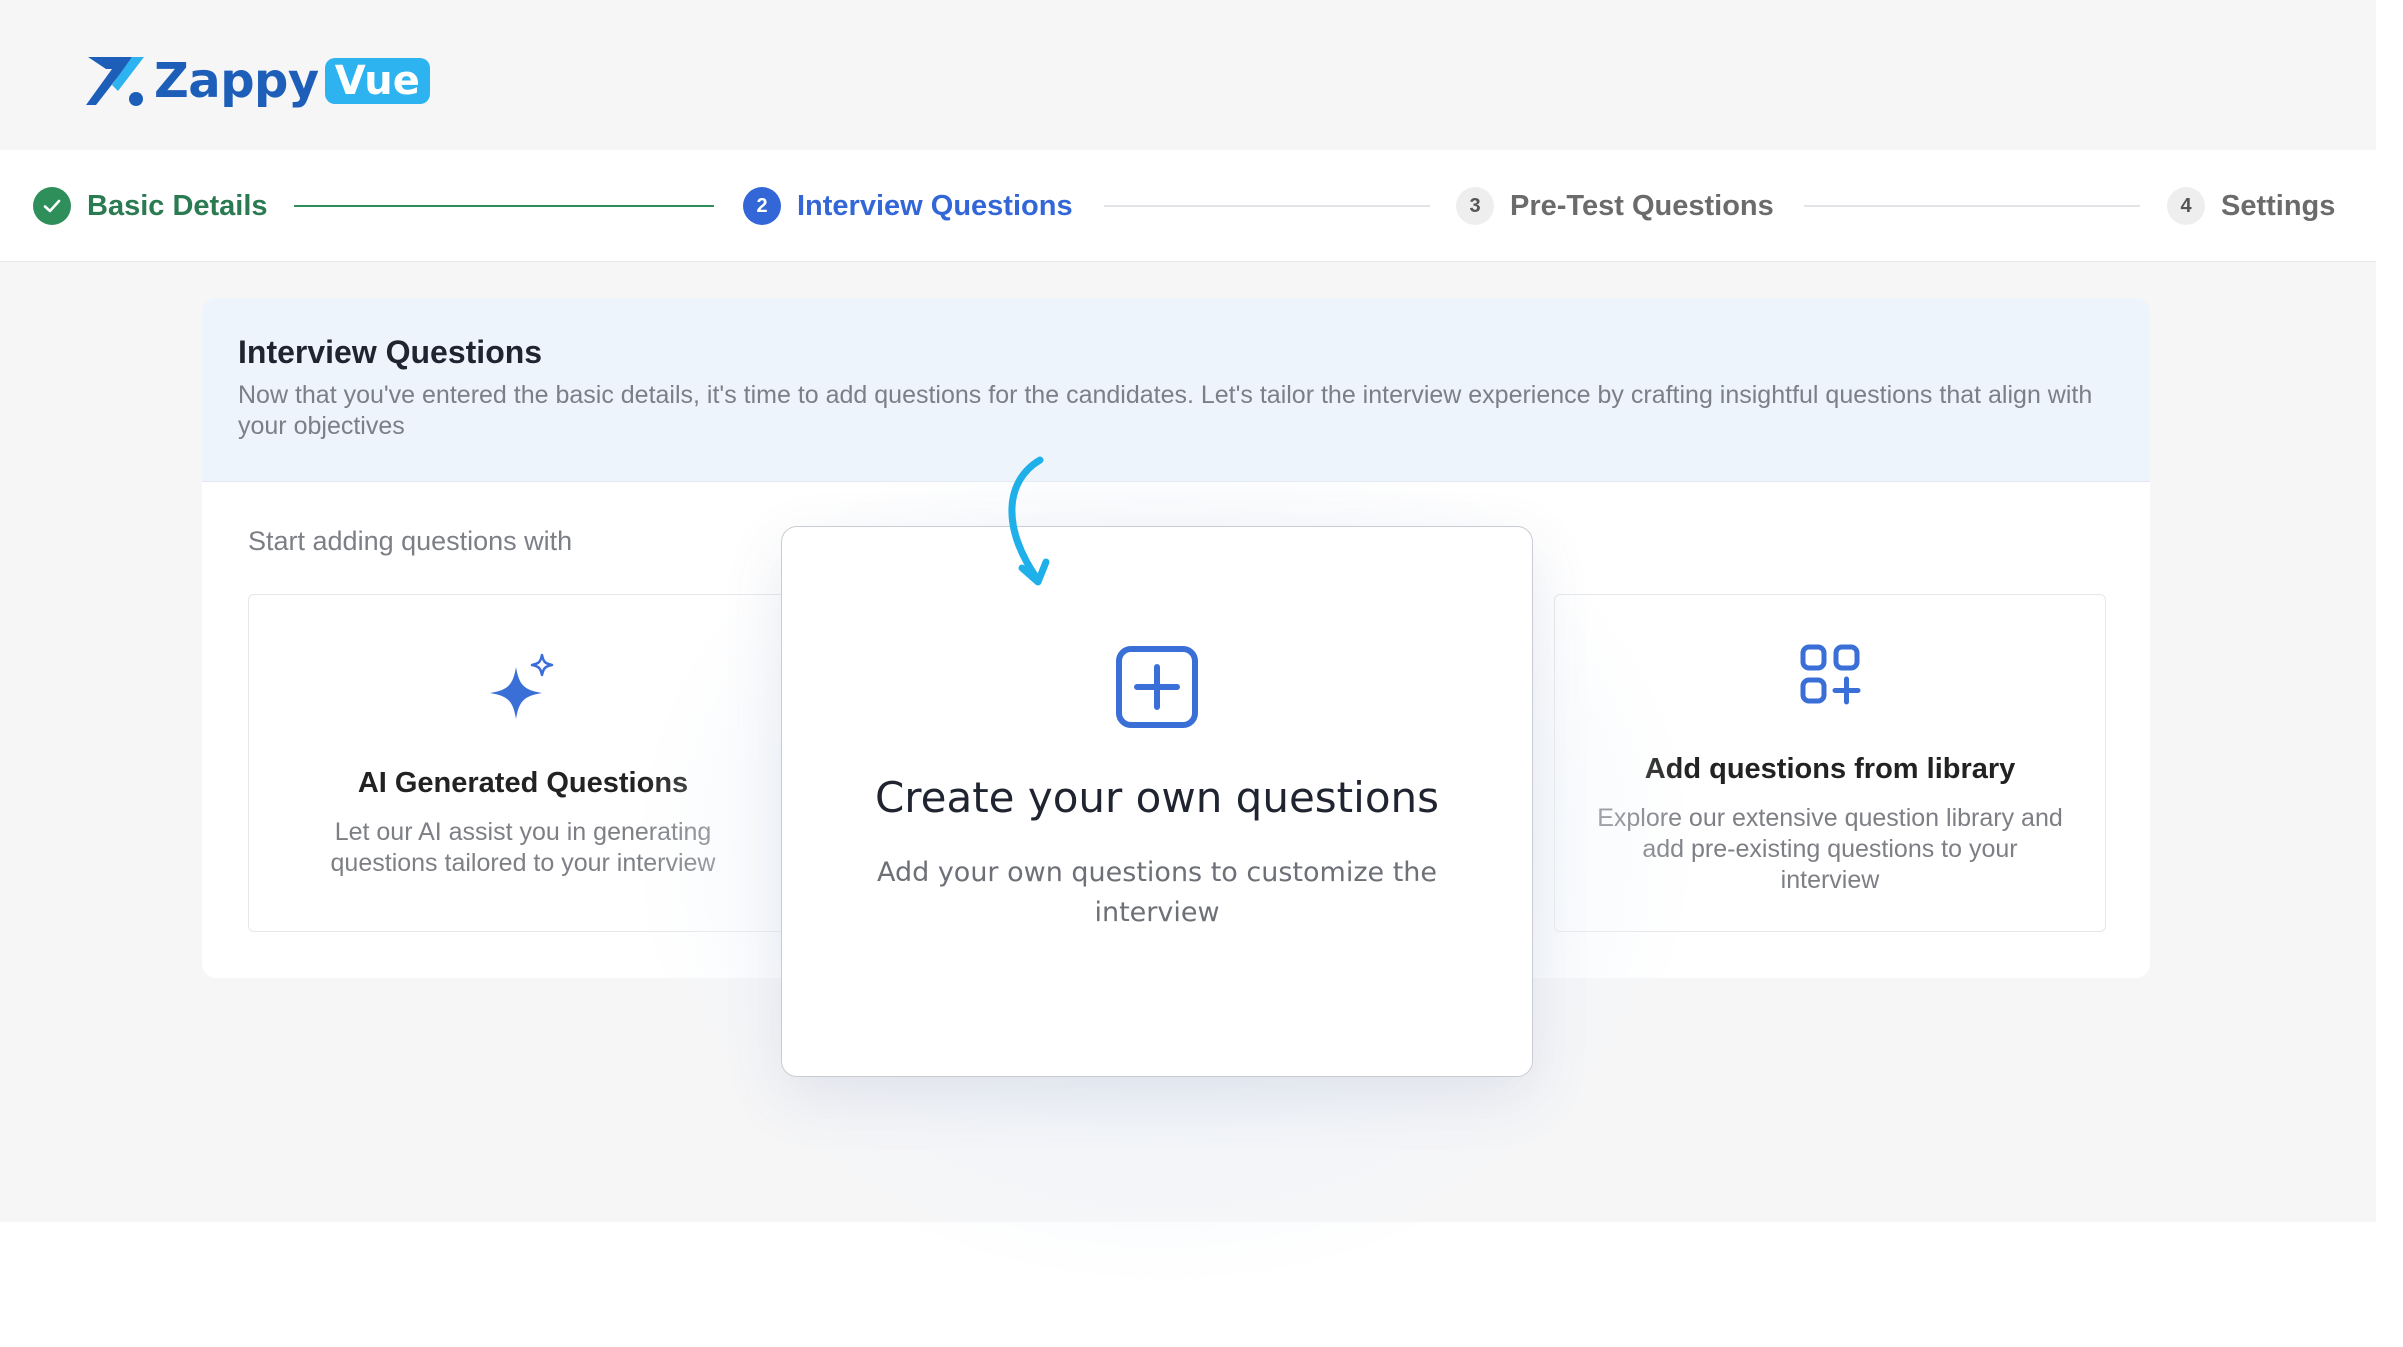 The height and width of the screenshot is (1347, 2403). I want to click on step-pre-test-questions: 3 Pre-Test Questions, so click(1615, 206).